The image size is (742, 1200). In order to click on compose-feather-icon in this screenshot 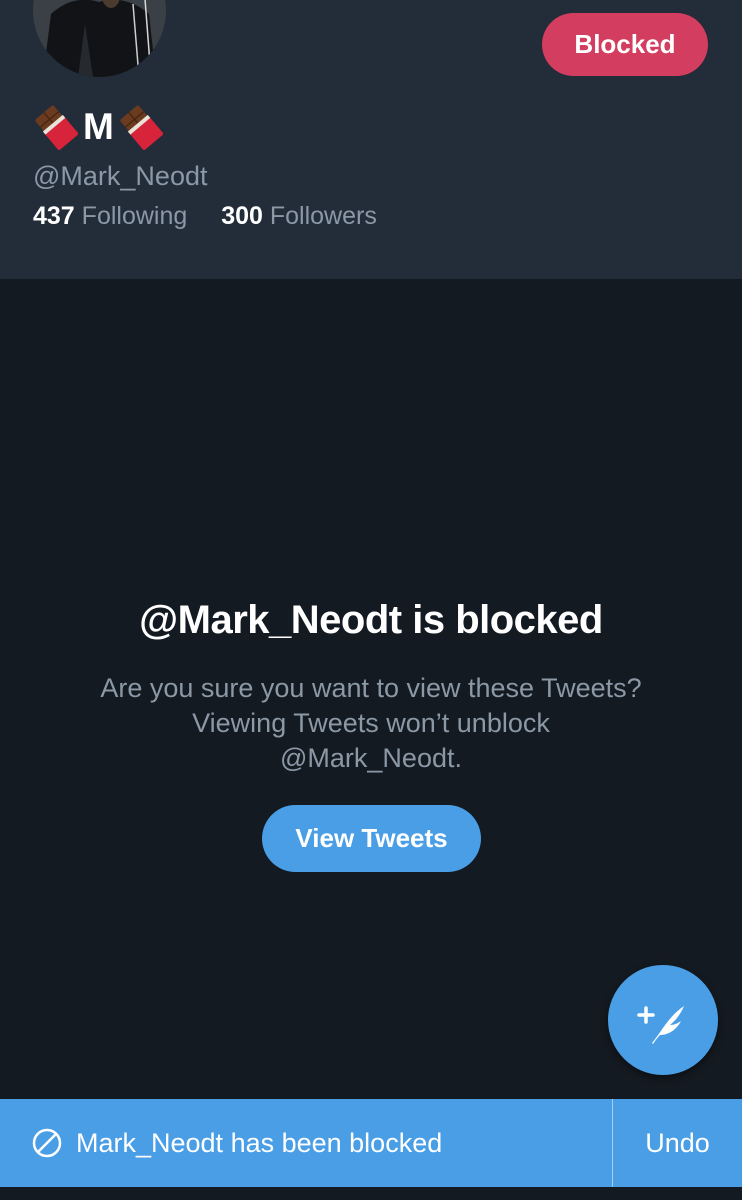, I will do `click(660, 1025)`.